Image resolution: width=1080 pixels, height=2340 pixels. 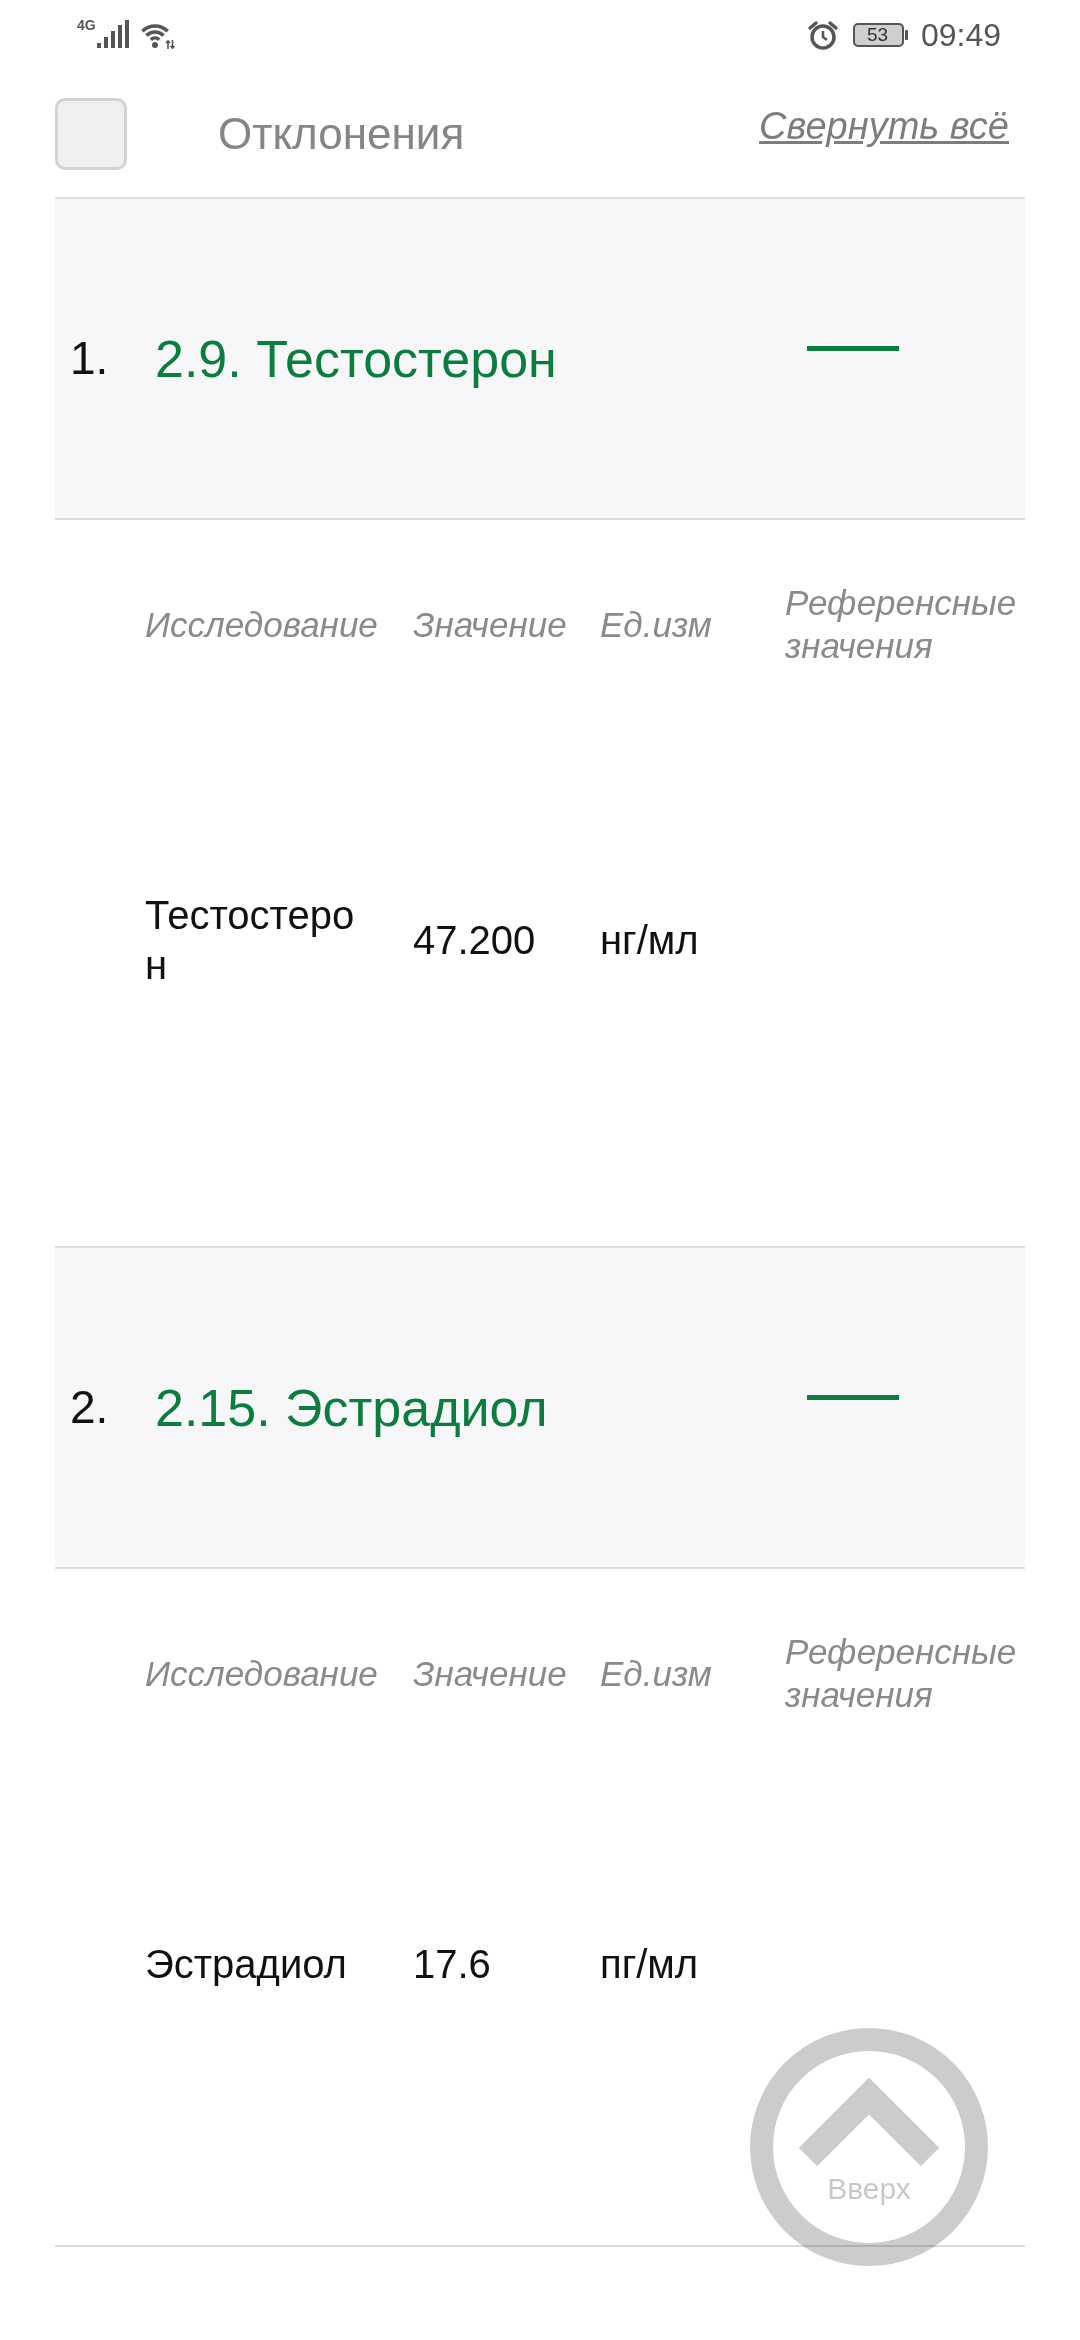 I want to click on alarm-icon, so click(x=822, y=35).